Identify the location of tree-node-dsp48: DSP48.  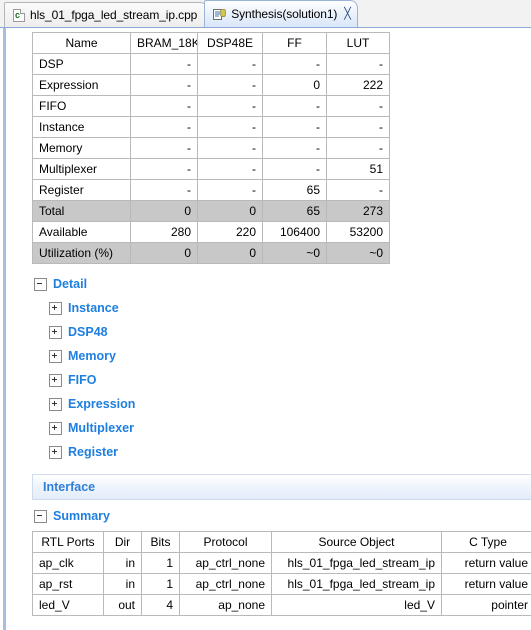
(267, 332).